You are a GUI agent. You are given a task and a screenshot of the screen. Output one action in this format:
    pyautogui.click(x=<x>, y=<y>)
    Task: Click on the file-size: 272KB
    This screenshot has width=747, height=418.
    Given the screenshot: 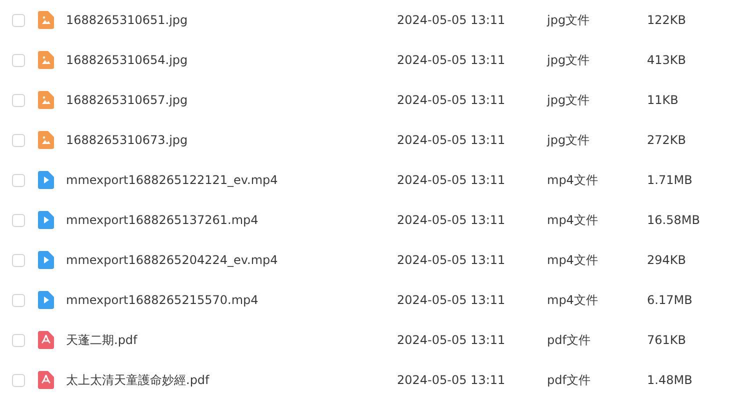 What is the action you would take?
    pyautogui.click(x=667, y=140)
    